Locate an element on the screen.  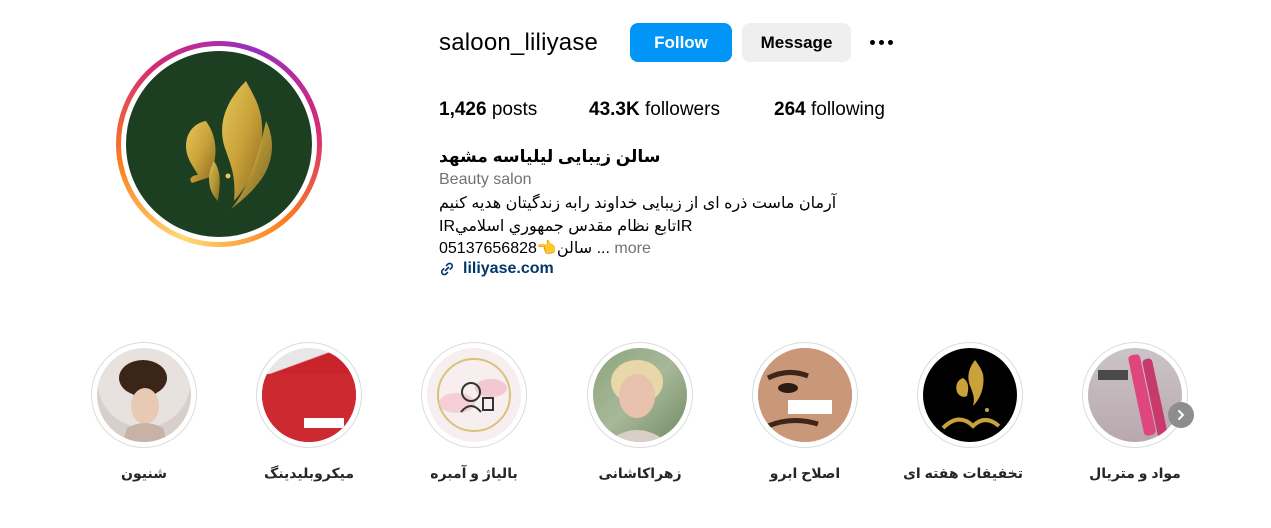
hairstyle-image-icon is located at coordinates (143, 401).